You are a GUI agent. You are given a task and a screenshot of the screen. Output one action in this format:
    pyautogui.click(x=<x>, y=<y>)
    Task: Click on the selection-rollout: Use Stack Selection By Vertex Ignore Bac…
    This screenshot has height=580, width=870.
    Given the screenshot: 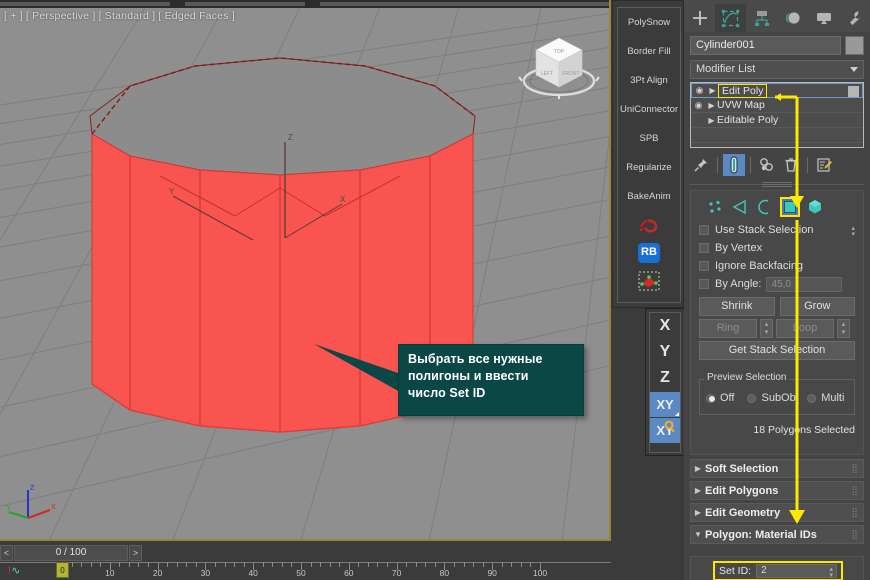 What is the action you would take?
    pyautogui.click(x=777, y=322)
    